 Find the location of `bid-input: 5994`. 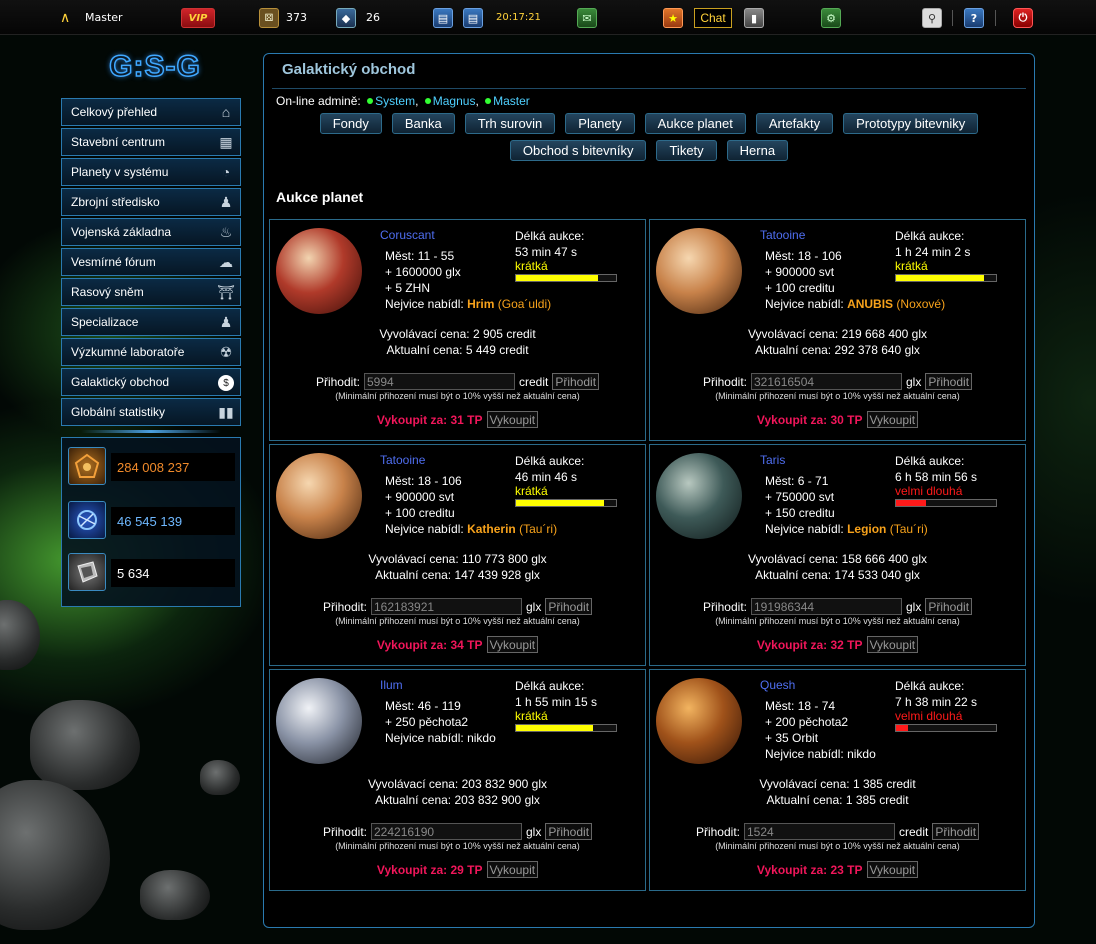

bid-input: 5994 is located at coordinates (439, 381).